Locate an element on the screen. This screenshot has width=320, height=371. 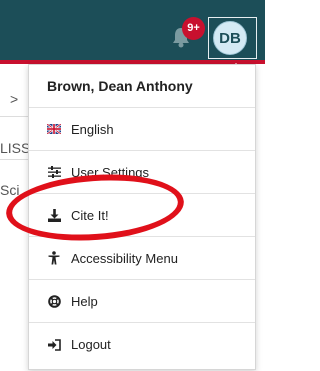
menu-item-label: Logout is located at coordinates (91, 344).